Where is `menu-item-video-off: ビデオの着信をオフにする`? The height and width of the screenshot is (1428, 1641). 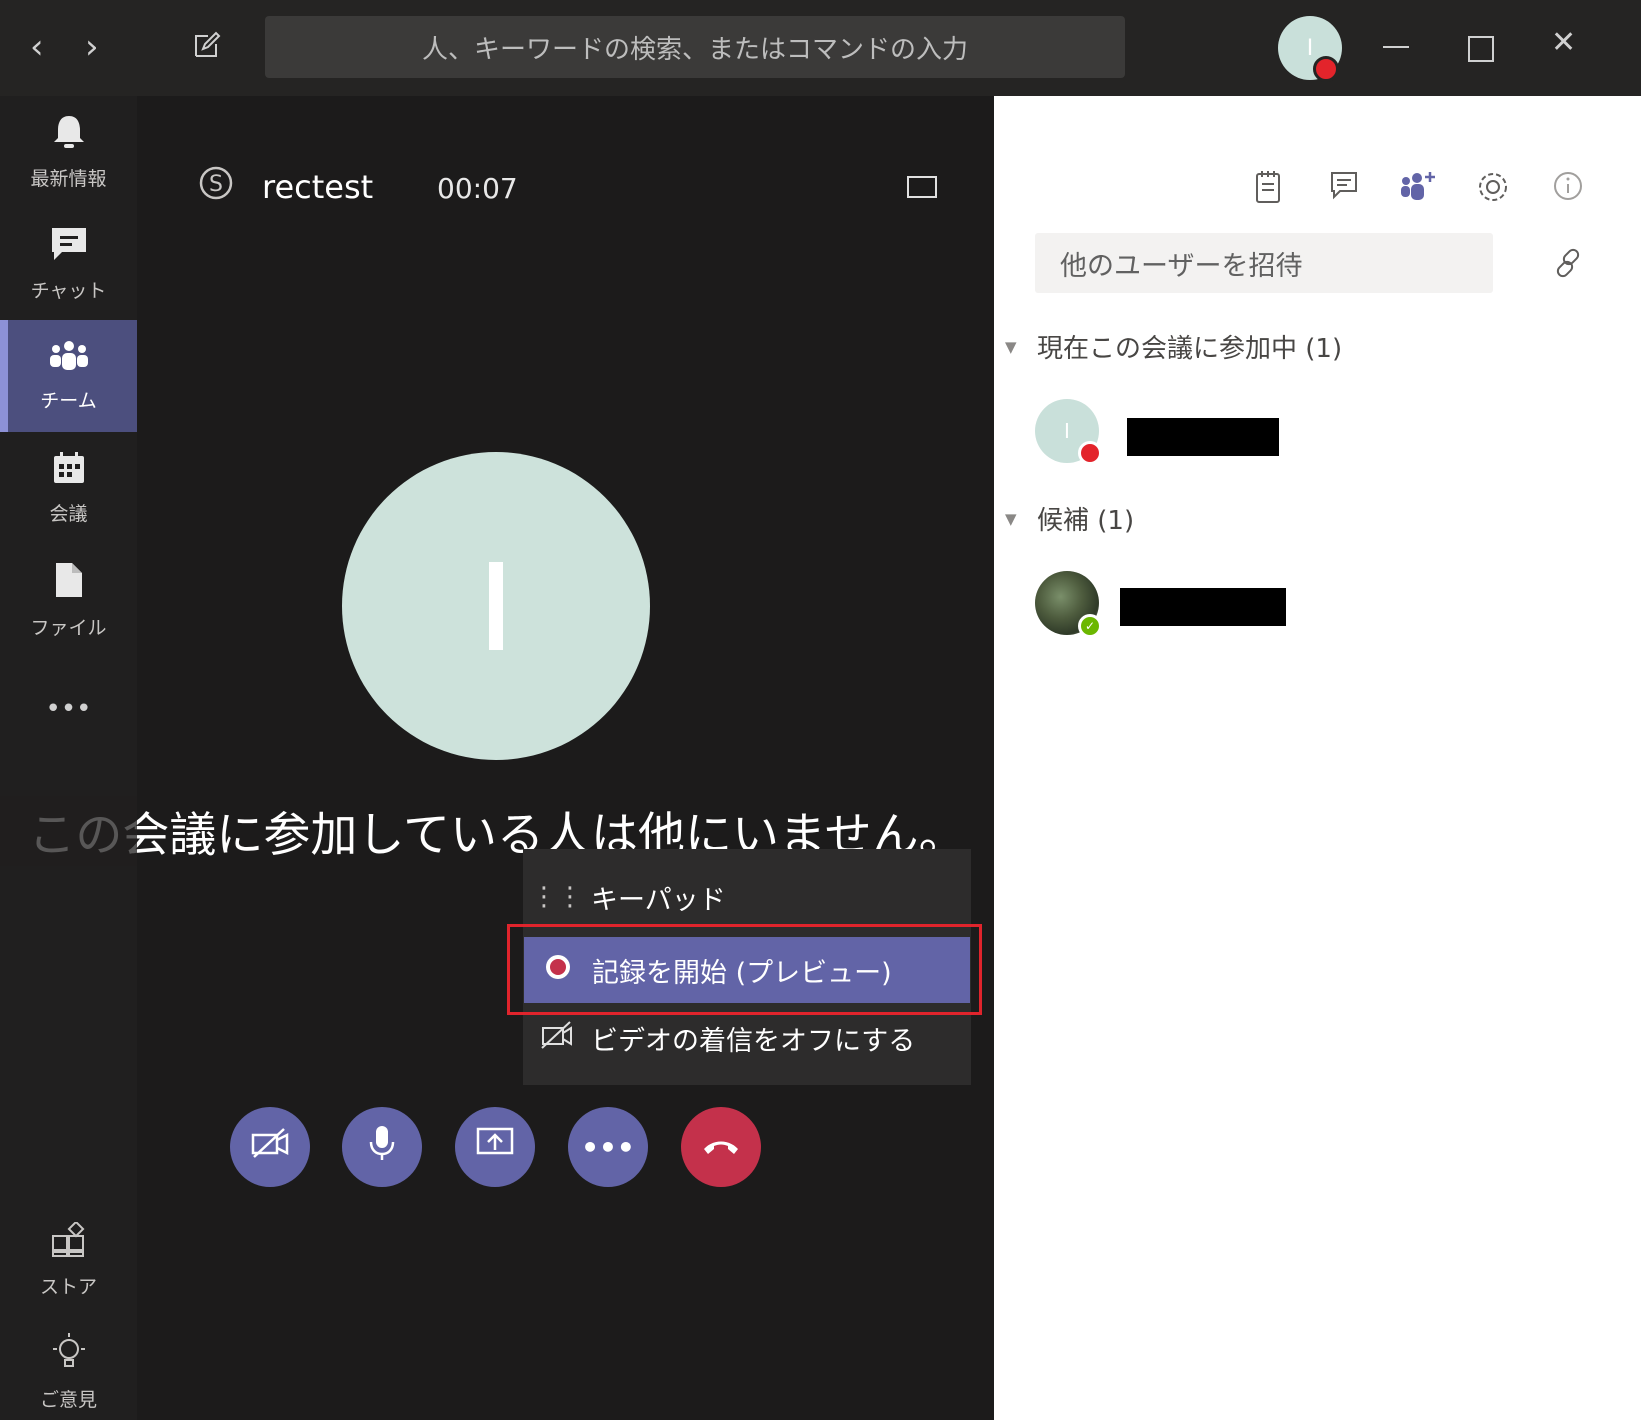 menu-item-video-off: ビデオの着信をオフにする is located at coordinates (747, 1038).